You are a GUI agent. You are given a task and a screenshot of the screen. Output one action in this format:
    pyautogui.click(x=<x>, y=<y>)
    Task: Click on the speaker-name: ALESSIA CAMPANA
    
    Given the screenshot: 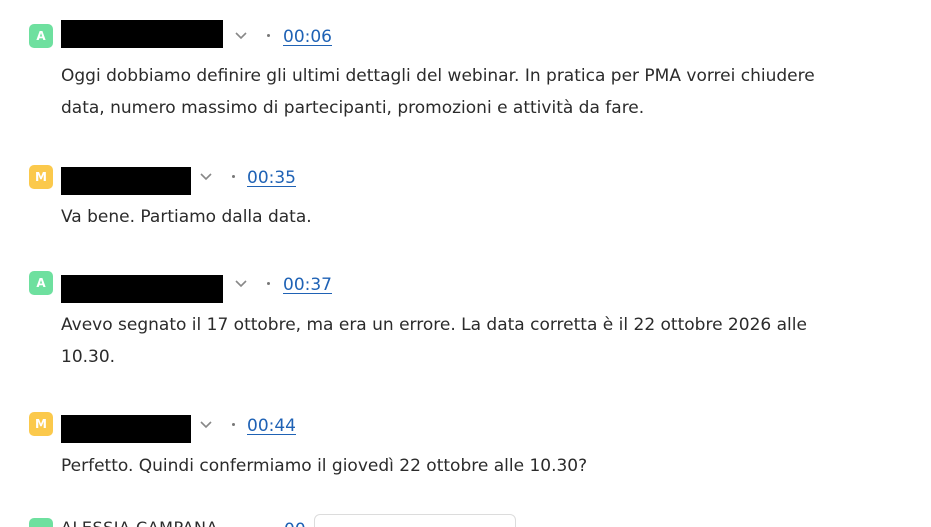 What is the action you would take?
    pyautogui.click(x=139, y=522)
    